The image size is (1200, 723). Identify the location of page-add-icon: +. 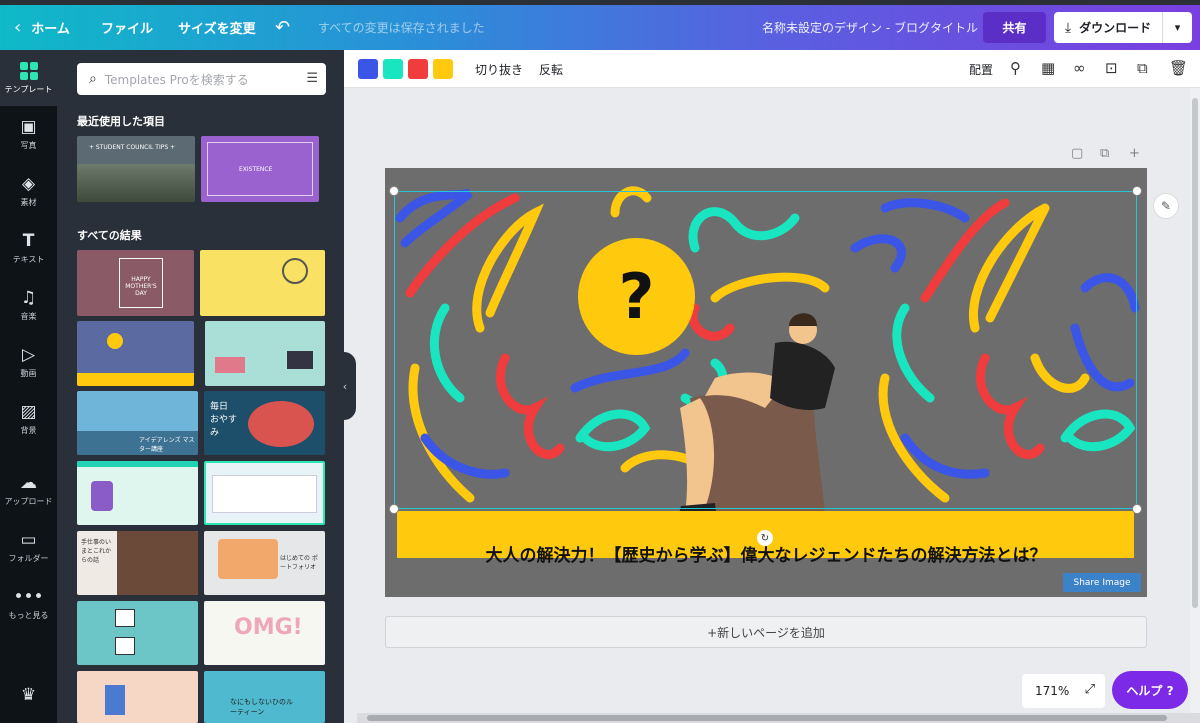
(1134, 153).